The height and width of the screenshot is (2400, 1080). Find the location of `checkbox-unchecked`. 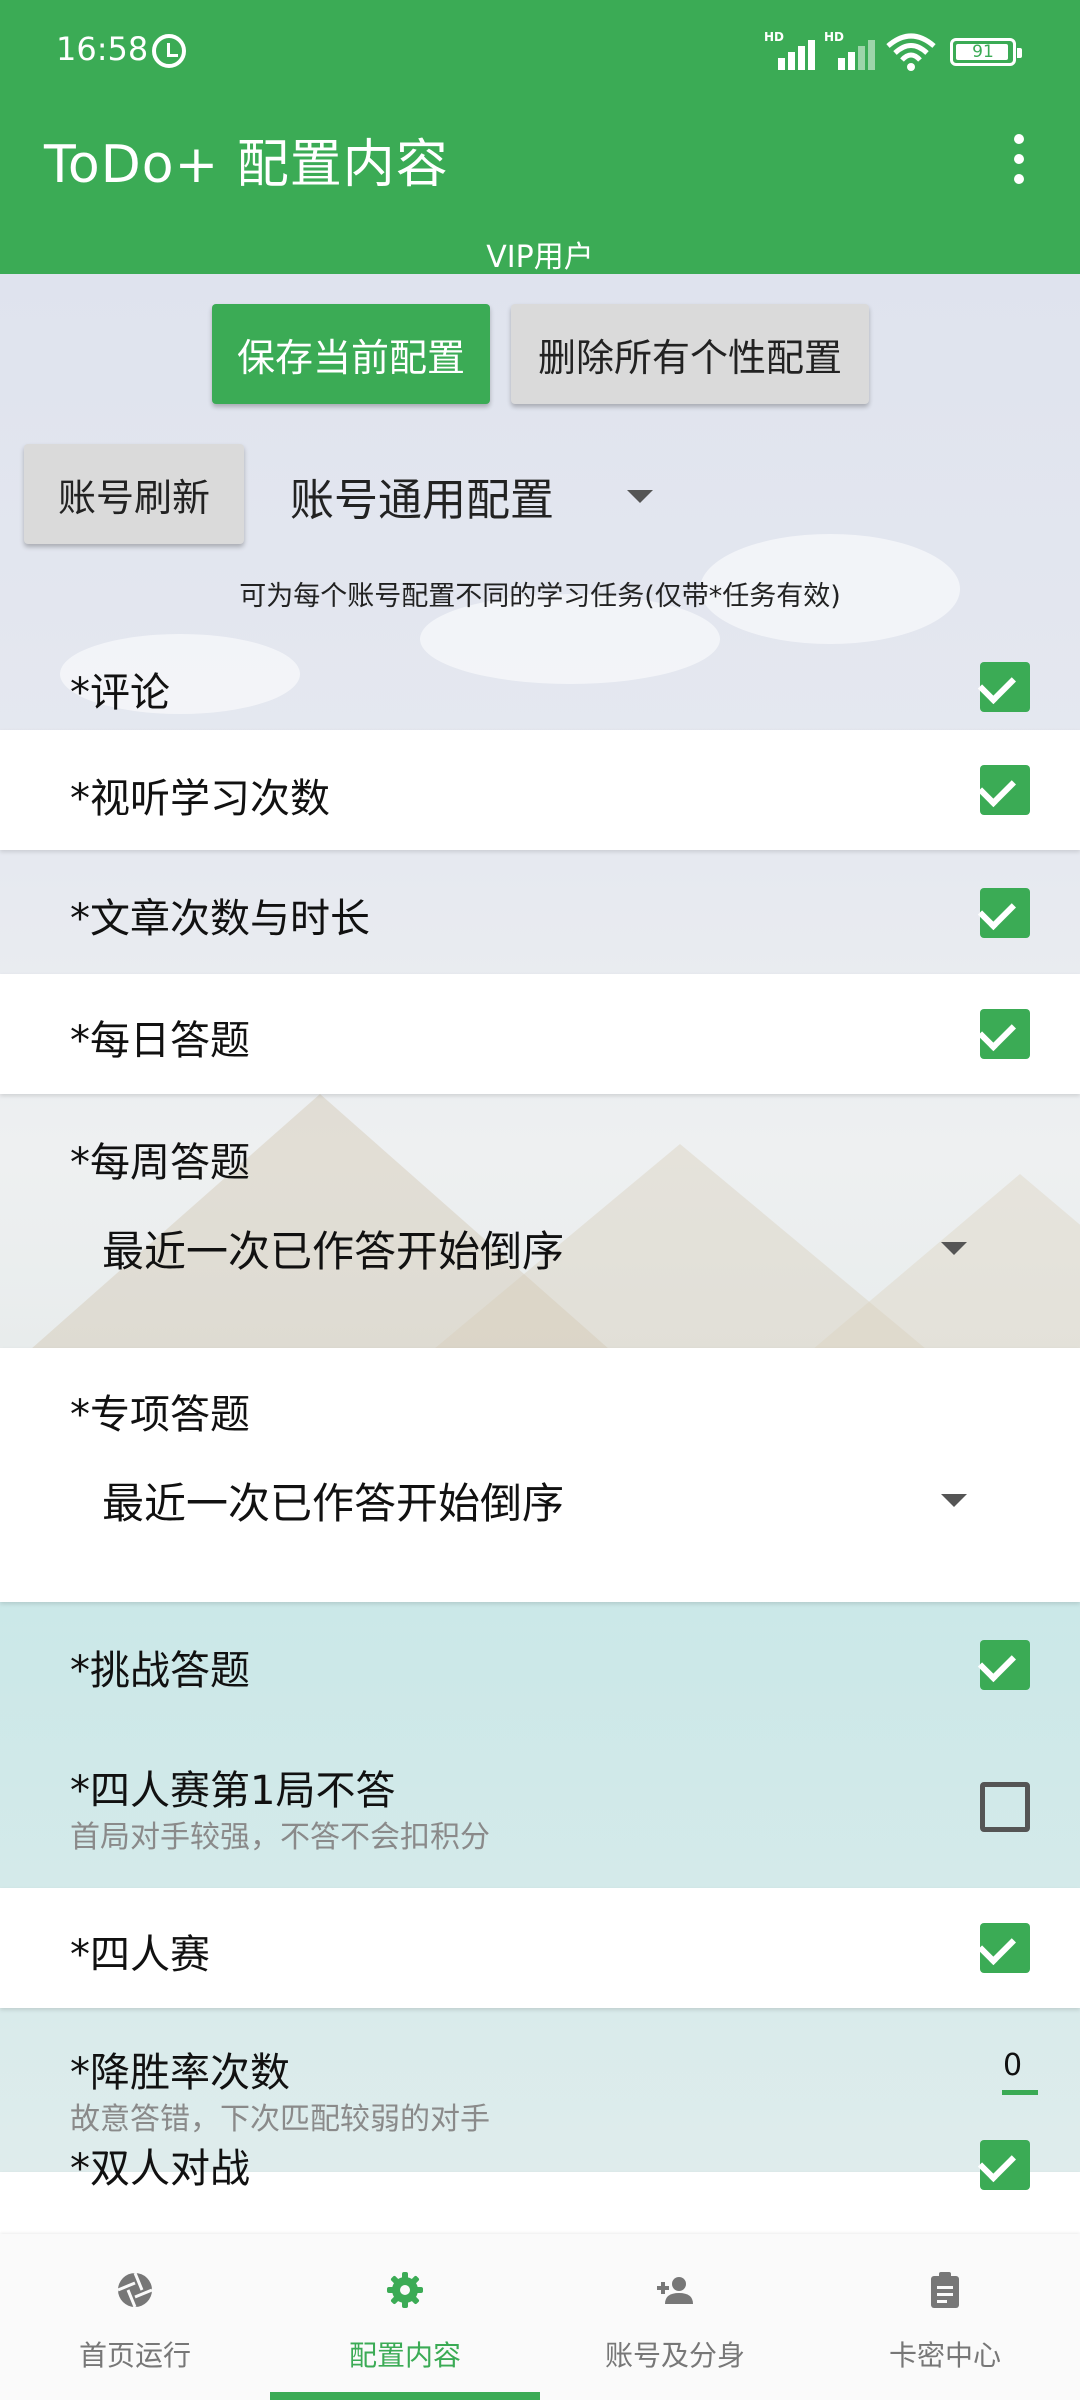

checkbox-unchecked is located at coordinates (1005, 1807).